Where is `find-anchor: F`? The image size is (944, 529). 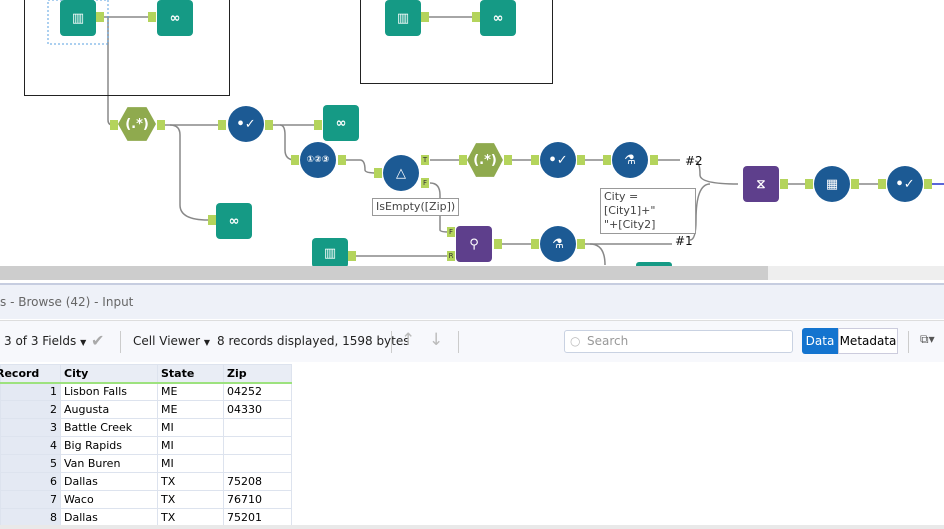 find-anchor: F is located at coordinates (451, 232).